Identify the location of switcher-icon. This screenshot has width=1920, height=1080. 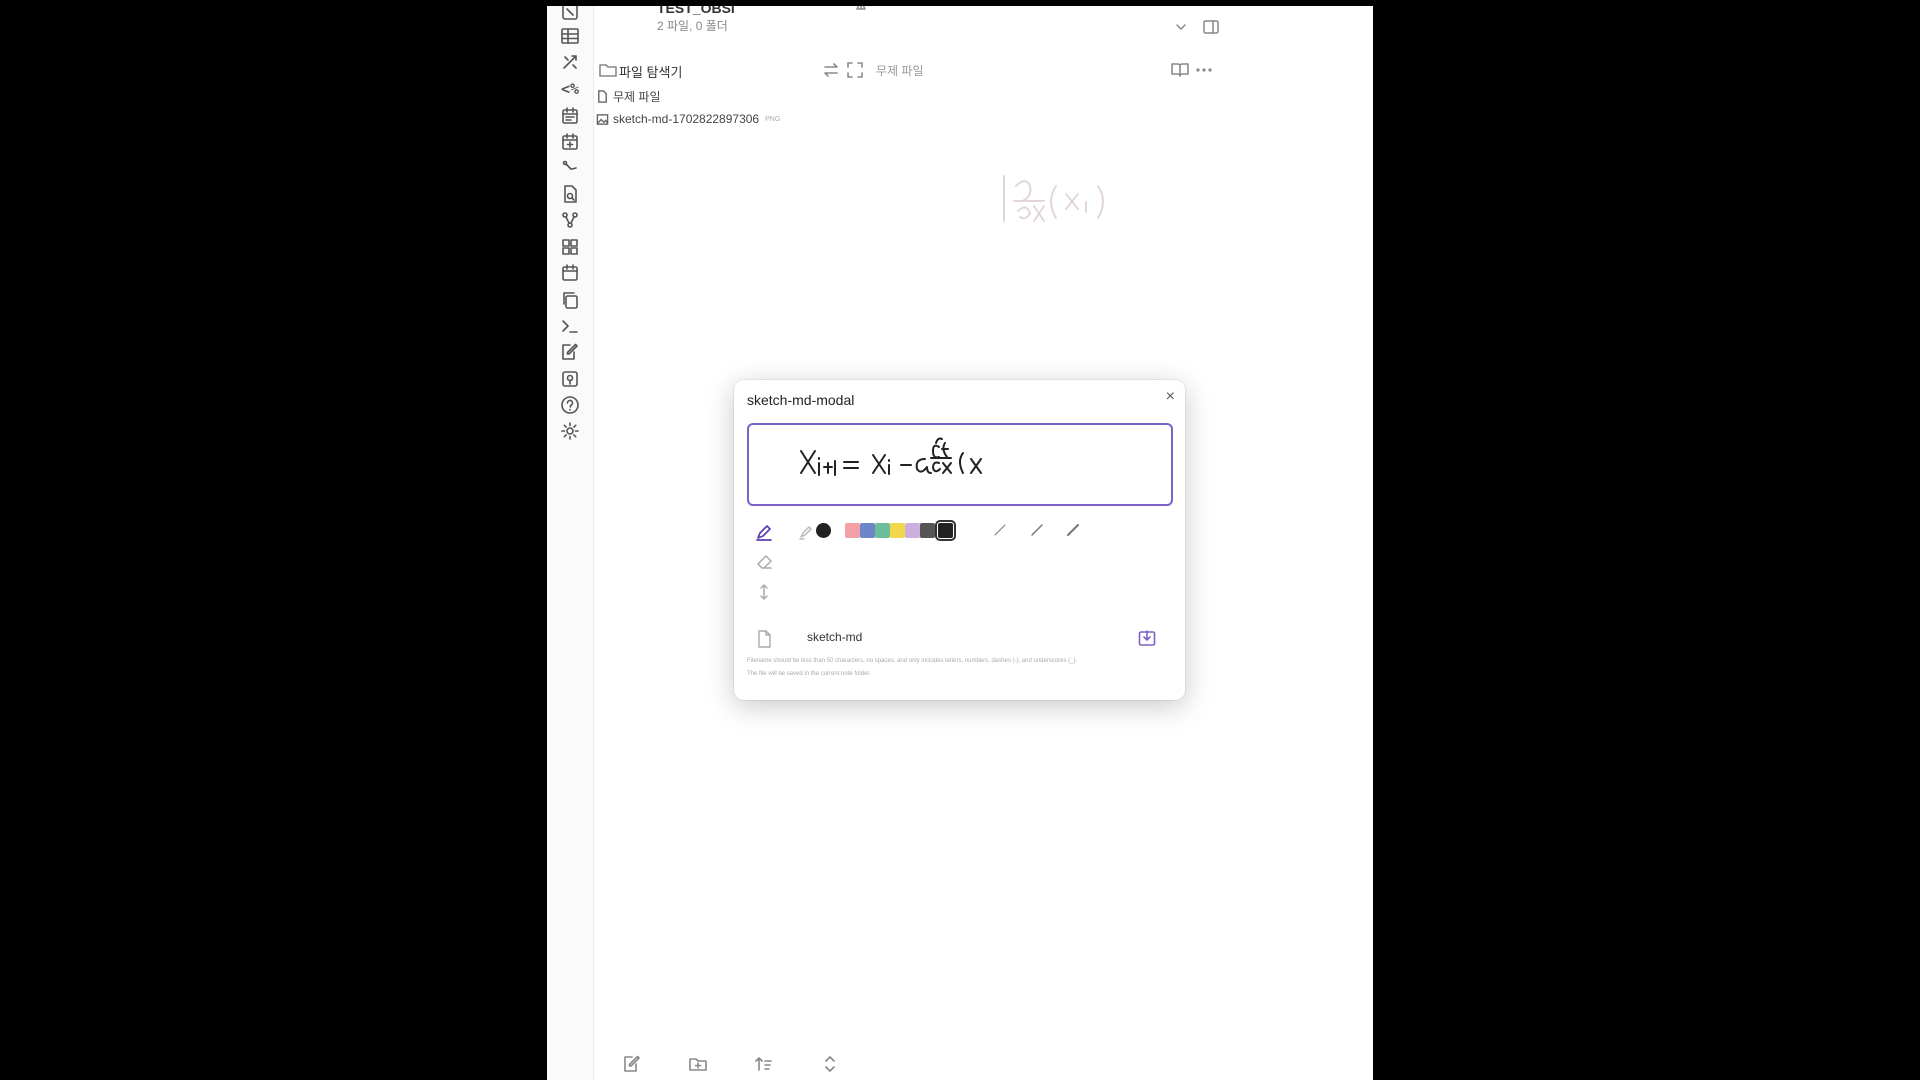
(570, 15).